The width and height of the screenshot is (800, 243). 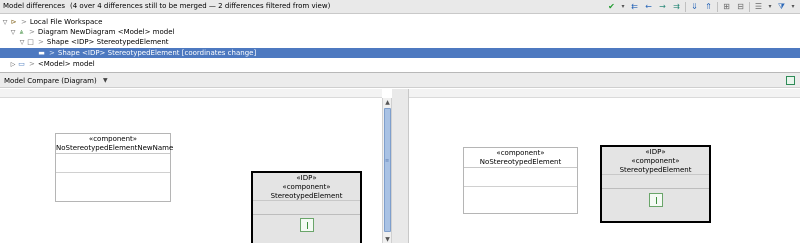 I want to click on component-box-left: «component» NoStereotypedElementNewName, so click(x=114, y=167).